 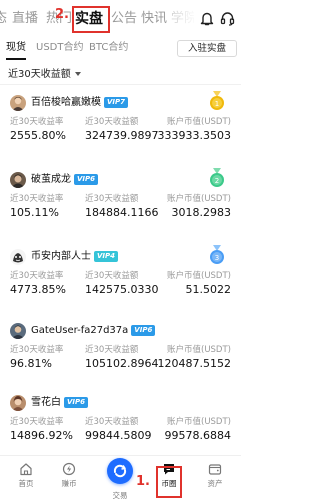 What do you see at coordinates (91, 19) in the screenshot?
I see `annotation-box-real-trading` at bounding box center [91, 19].